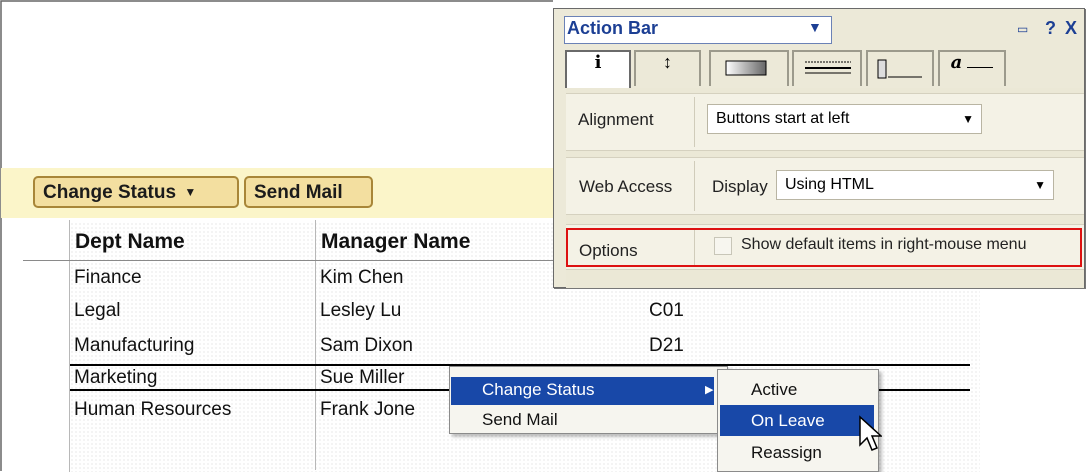  I want to click on tab-spacing: ↕, so click(667, 68).